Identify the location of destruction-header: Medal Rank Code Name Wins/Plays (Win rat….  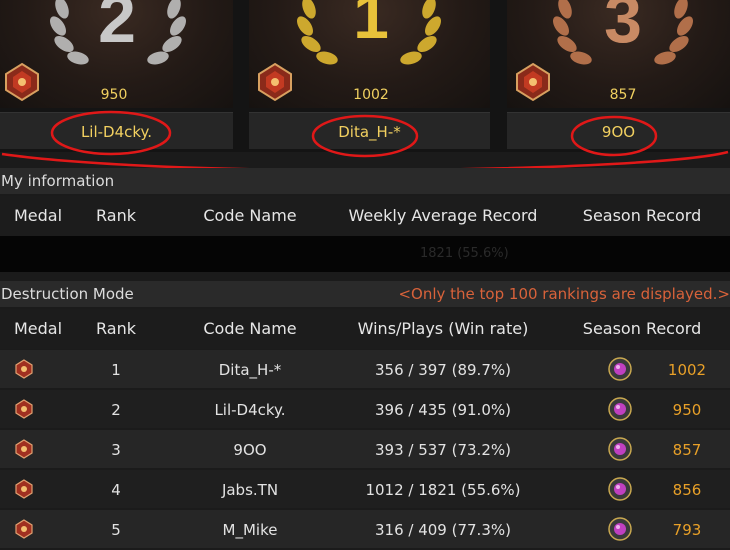
(365, 329).